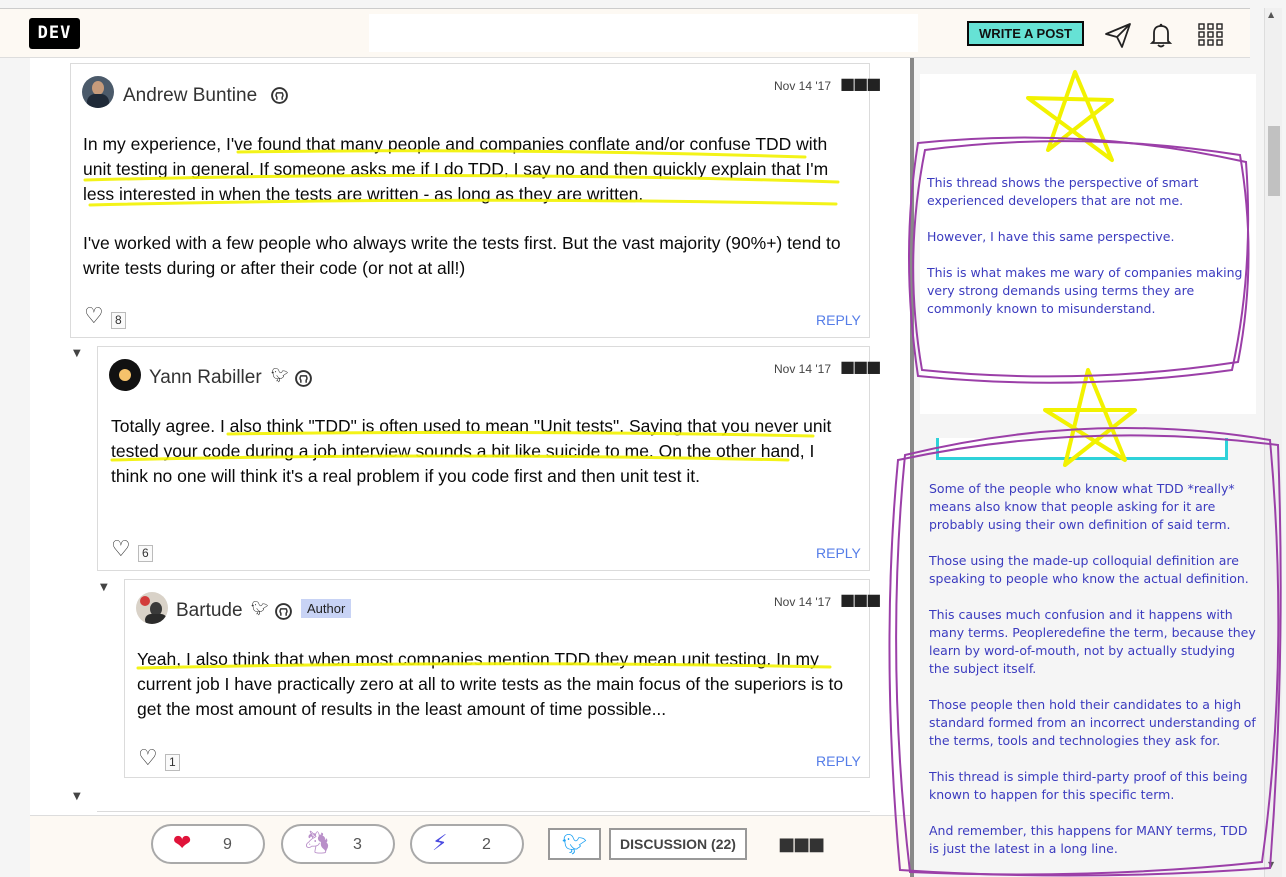  What do you see at coordinates (172, 762) in the screenshot?
I see `like-count: 1` at bounding box center [172, 762].